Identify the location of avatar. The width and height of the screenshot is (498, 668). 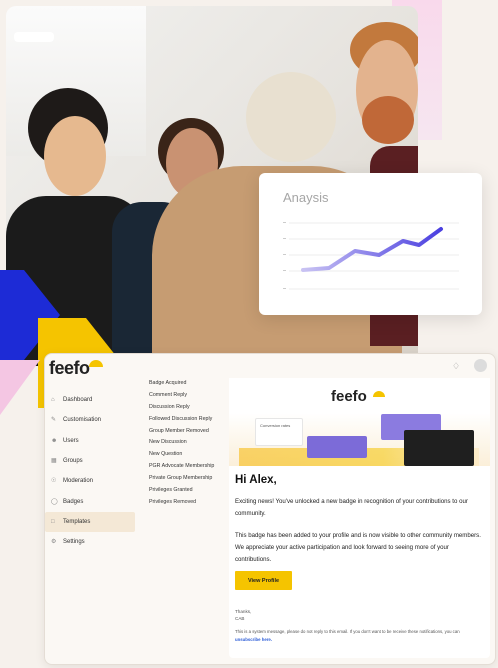
(480, 365).